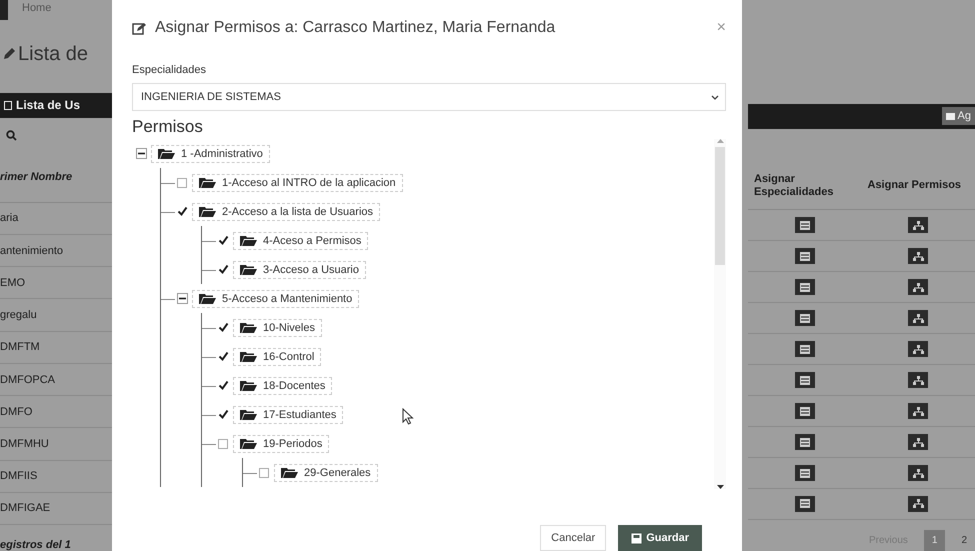  What do you see at coordinates (300, 241) in the screenshot?
I see `tree-item: 4-Aceso a Permisos` at bounding box center [300, 241].